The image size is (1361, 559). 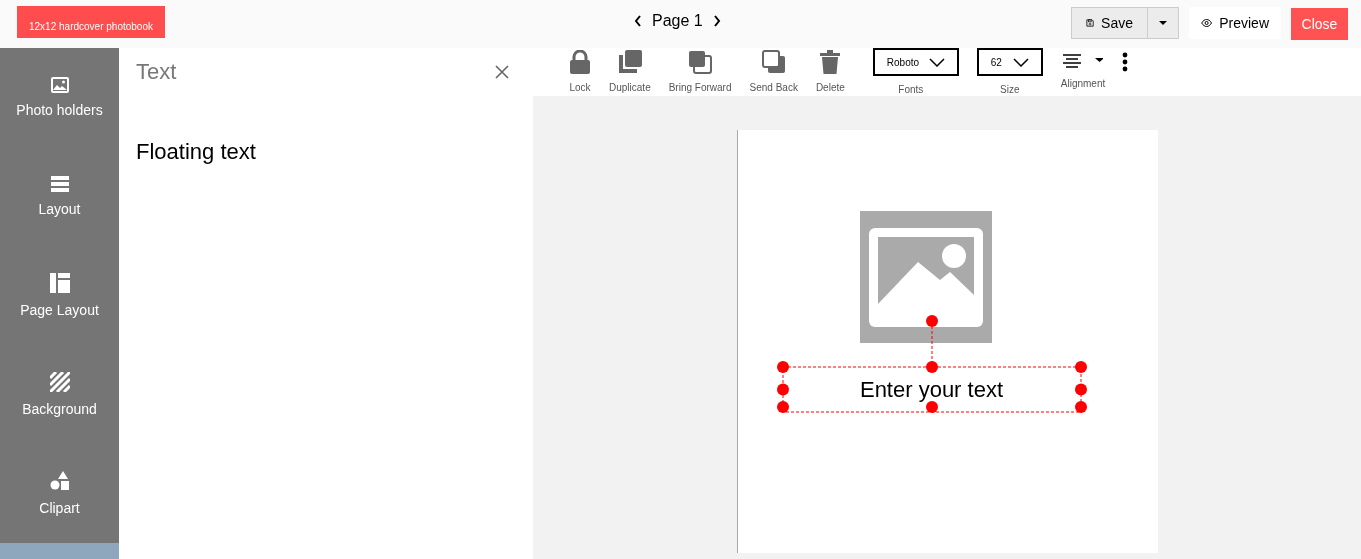 I want to click on save-button: Save, so click(x=1109, y=23).